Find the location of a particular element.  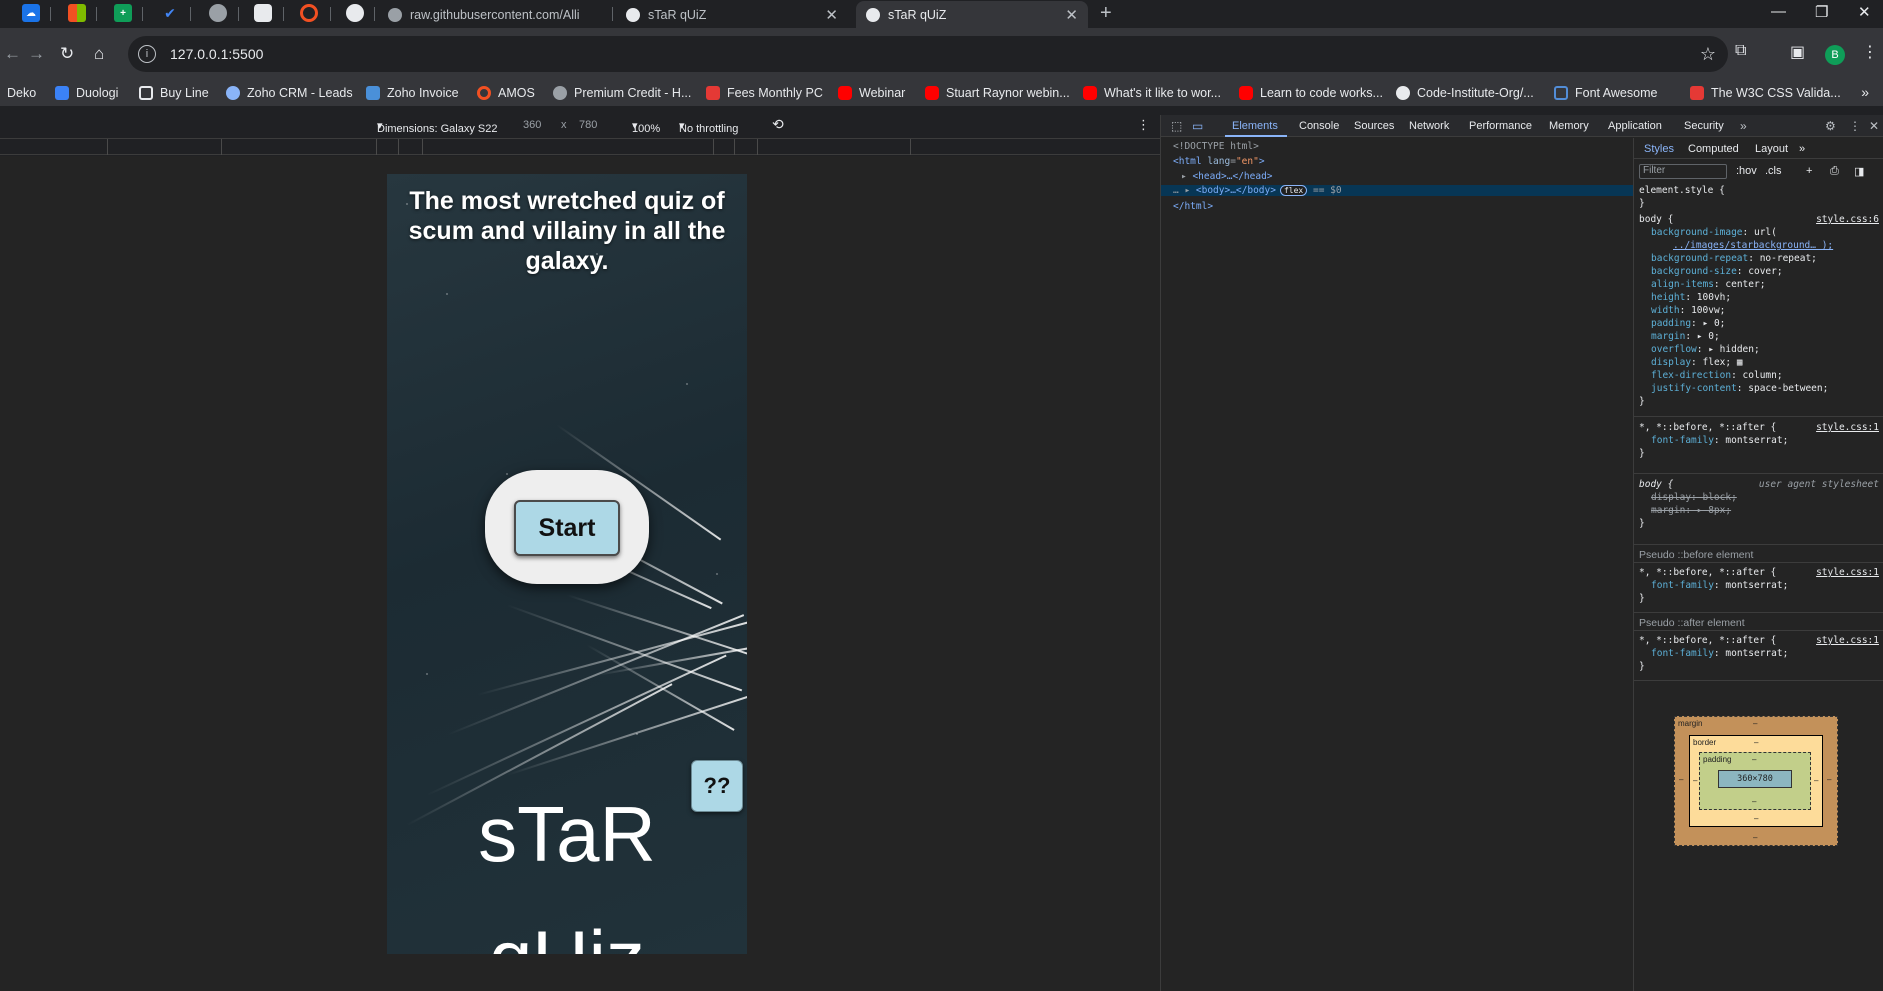

media-query-ruler is located at coordinates (580, 146).